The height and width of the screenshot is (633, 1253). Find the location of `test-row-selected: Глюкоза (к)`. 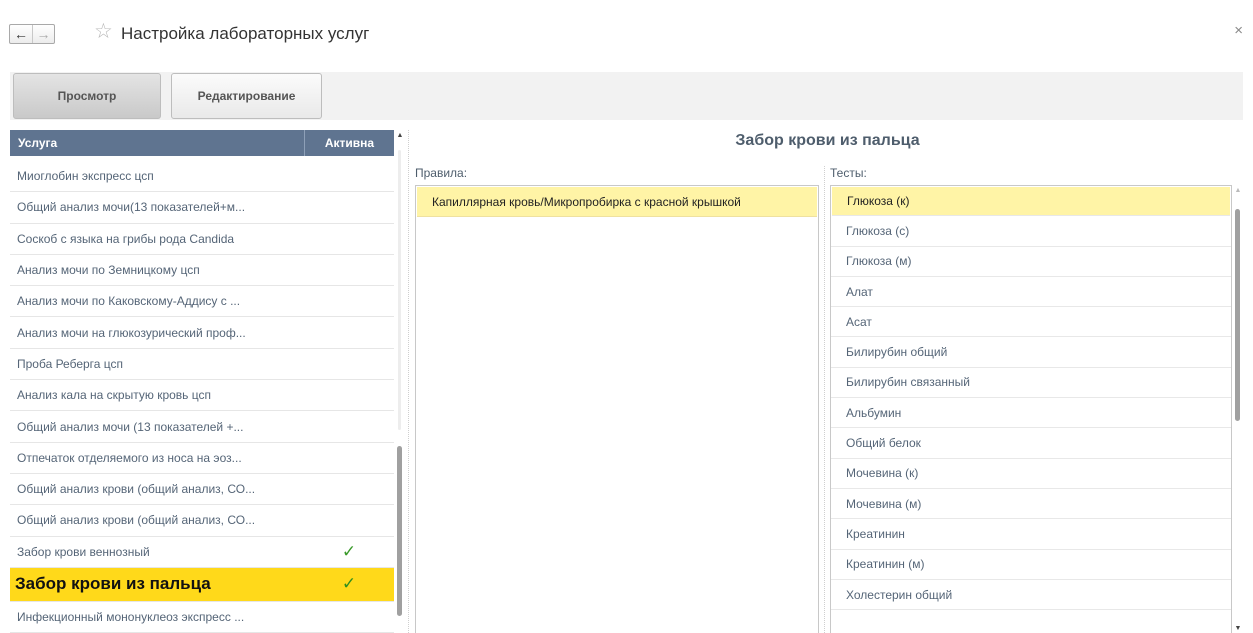

test-row-selected: Глюкоза (к) is located at coordinates (1031, 202).